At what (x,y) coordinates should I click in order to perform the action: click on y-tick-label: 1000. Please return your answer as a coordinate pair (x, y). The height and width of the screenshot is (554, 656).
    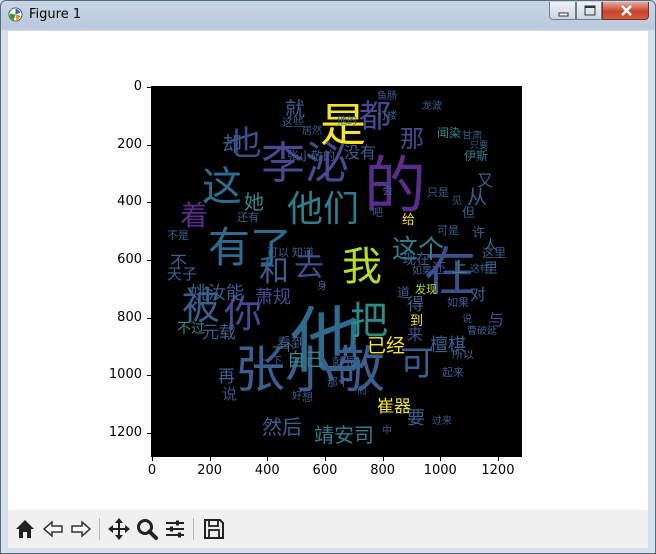
    Looking at the image, I should click on (125, 375).